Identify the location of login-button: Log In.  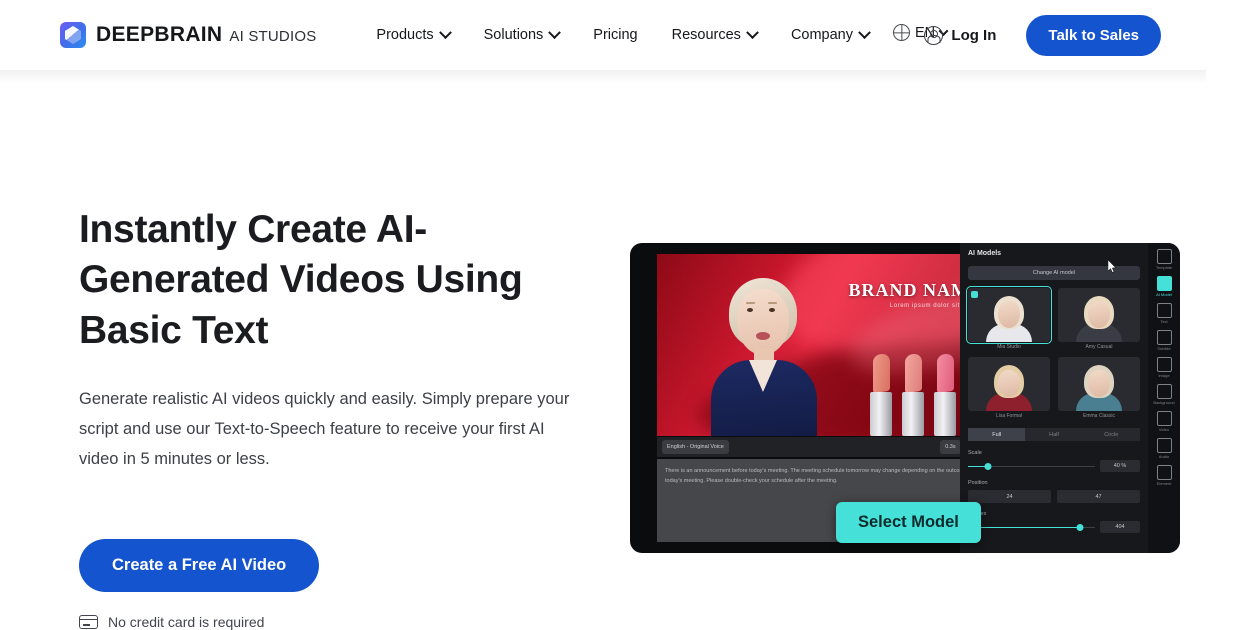
(960, 35).